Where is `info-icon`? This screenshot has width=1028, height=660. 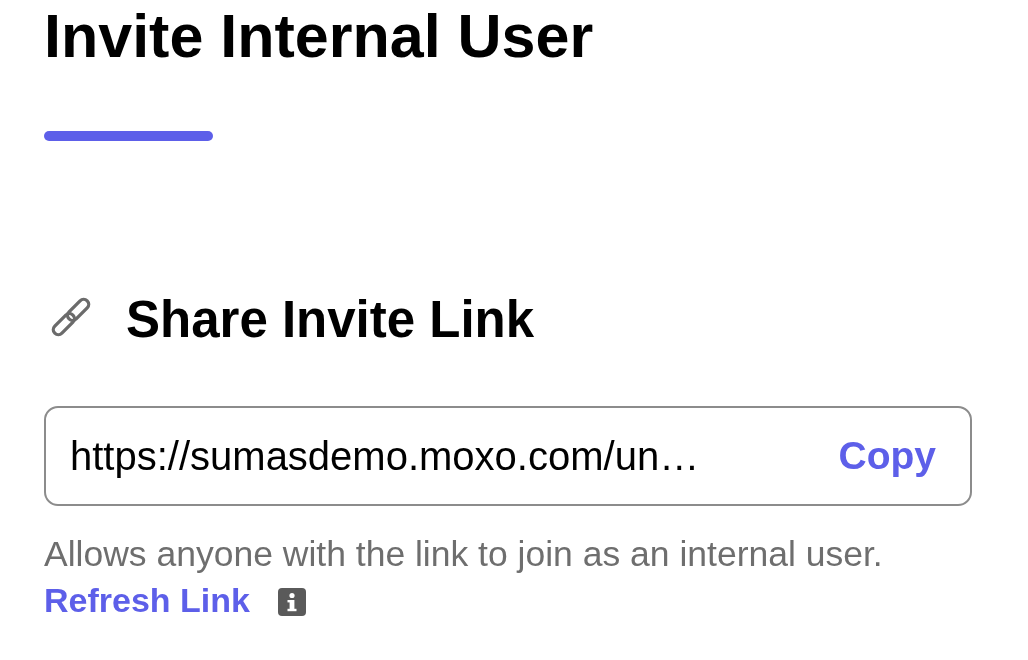
info-icon is located at coordinates (291, 602).